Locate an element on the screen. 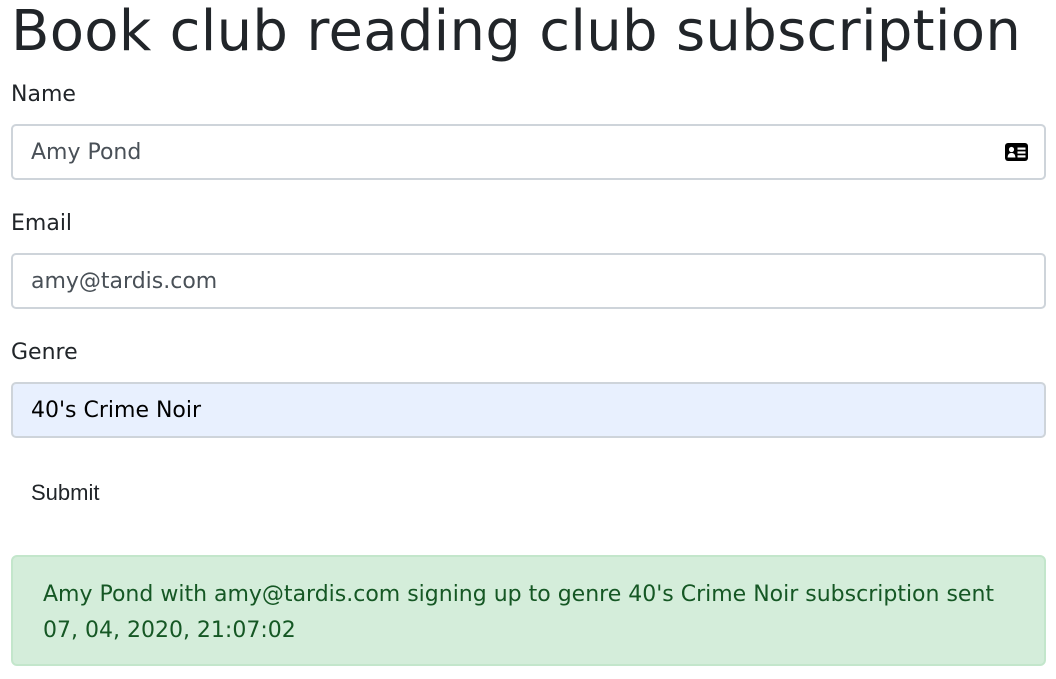  genre-label: Genre is located at coordinates (44, 352).